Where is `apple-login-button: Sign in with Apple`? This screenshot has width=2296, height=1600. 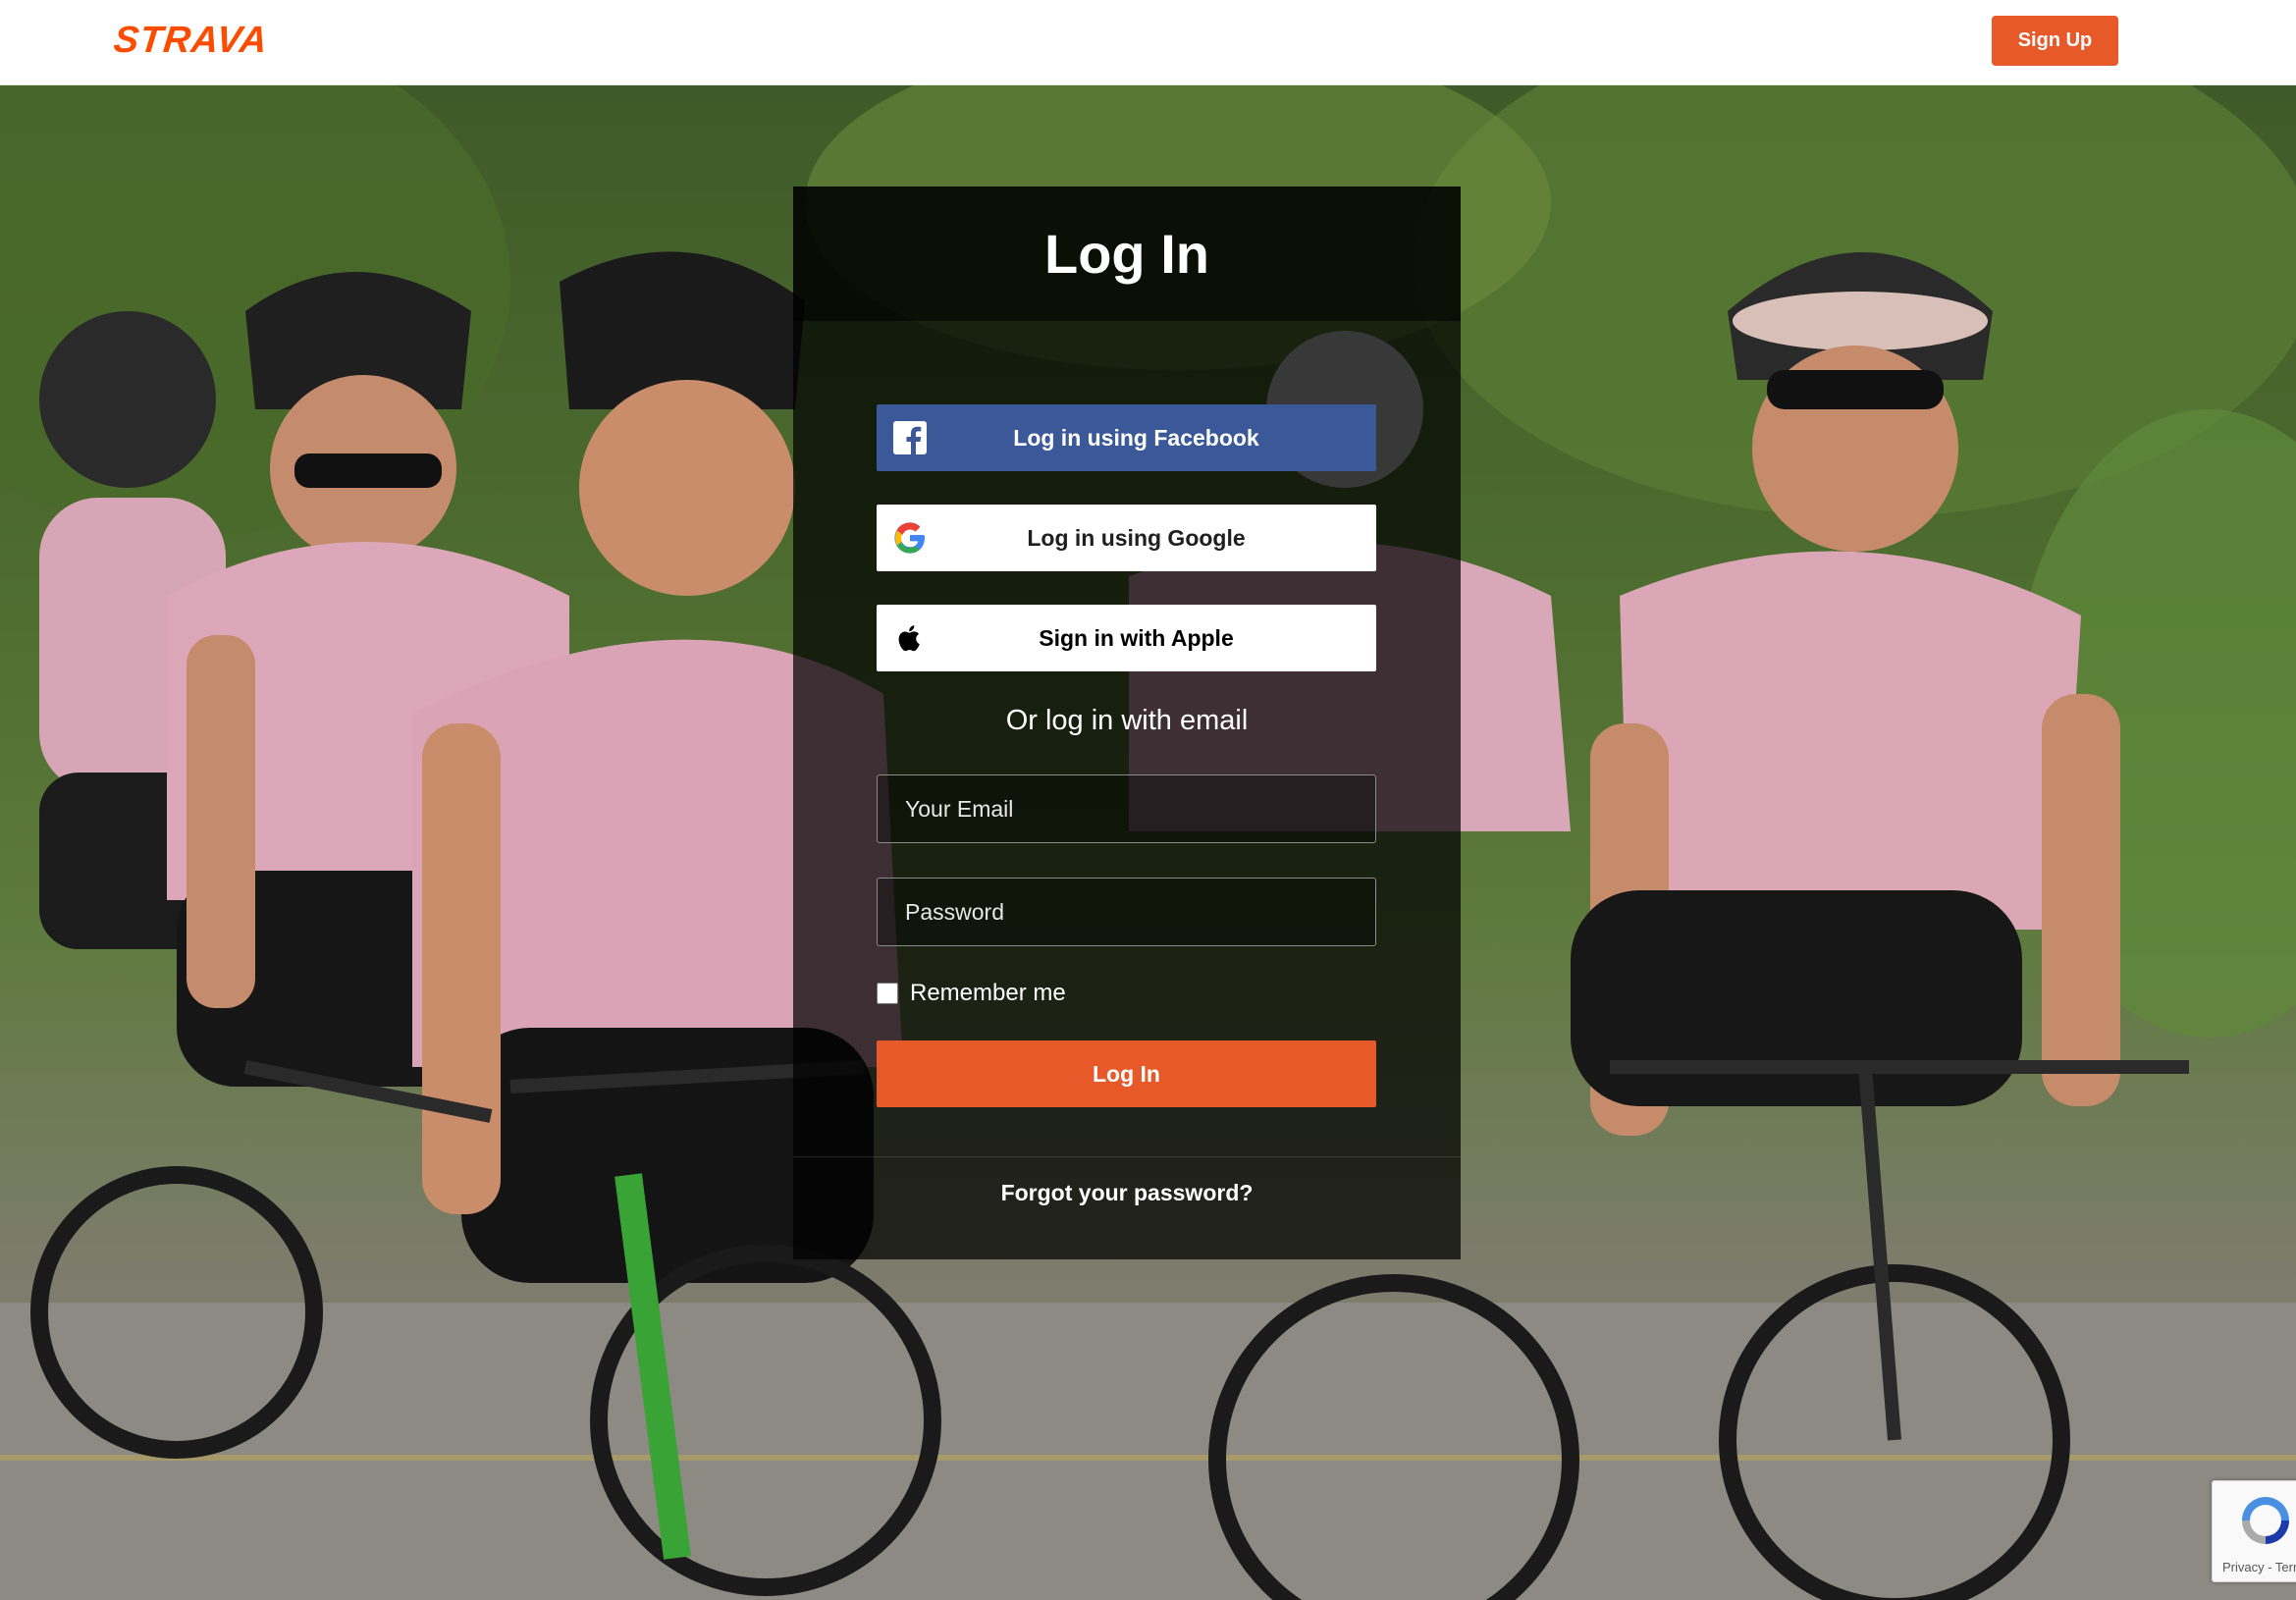 apple-login-button: Sign in with Apple is located at coordinates (1126, 638).